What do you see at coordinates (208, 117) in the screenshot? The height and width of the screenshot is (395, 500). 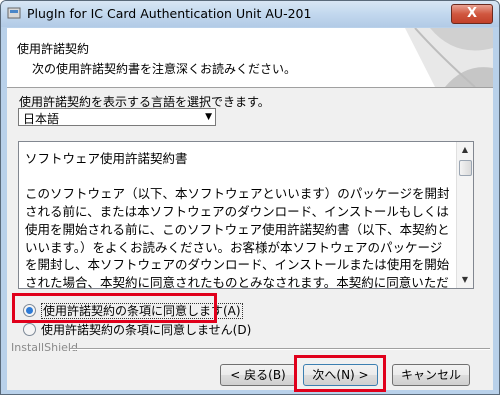 I see `chevron-down-icon: ▼` at bounding box center [208, 117].